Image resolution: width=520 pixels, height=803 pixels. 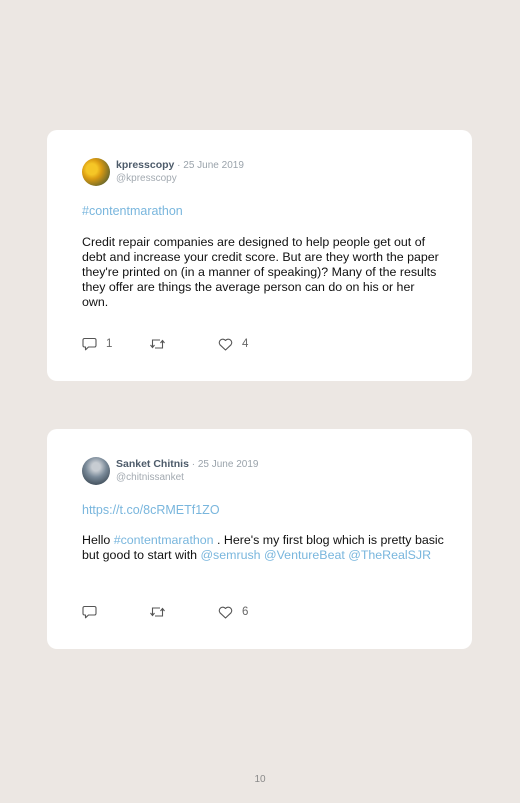 I want to click on reply-button: 1, so click(x=97, y=344).